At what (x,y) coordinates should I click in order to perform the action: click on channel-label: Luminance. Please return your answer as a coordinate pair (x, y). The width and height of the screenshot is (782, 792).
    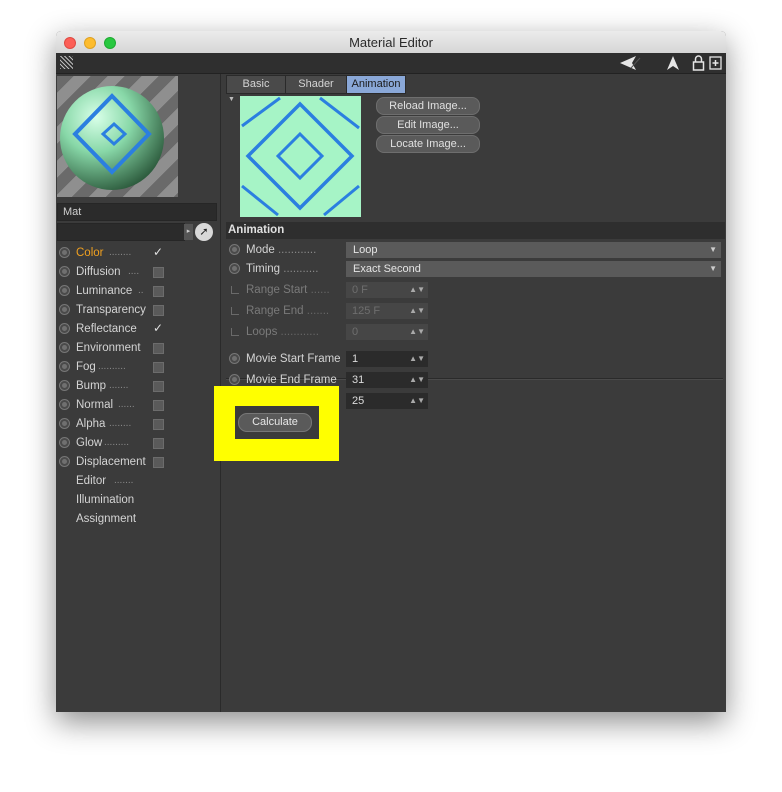
    Looking at the image, I should click on (104, 291).